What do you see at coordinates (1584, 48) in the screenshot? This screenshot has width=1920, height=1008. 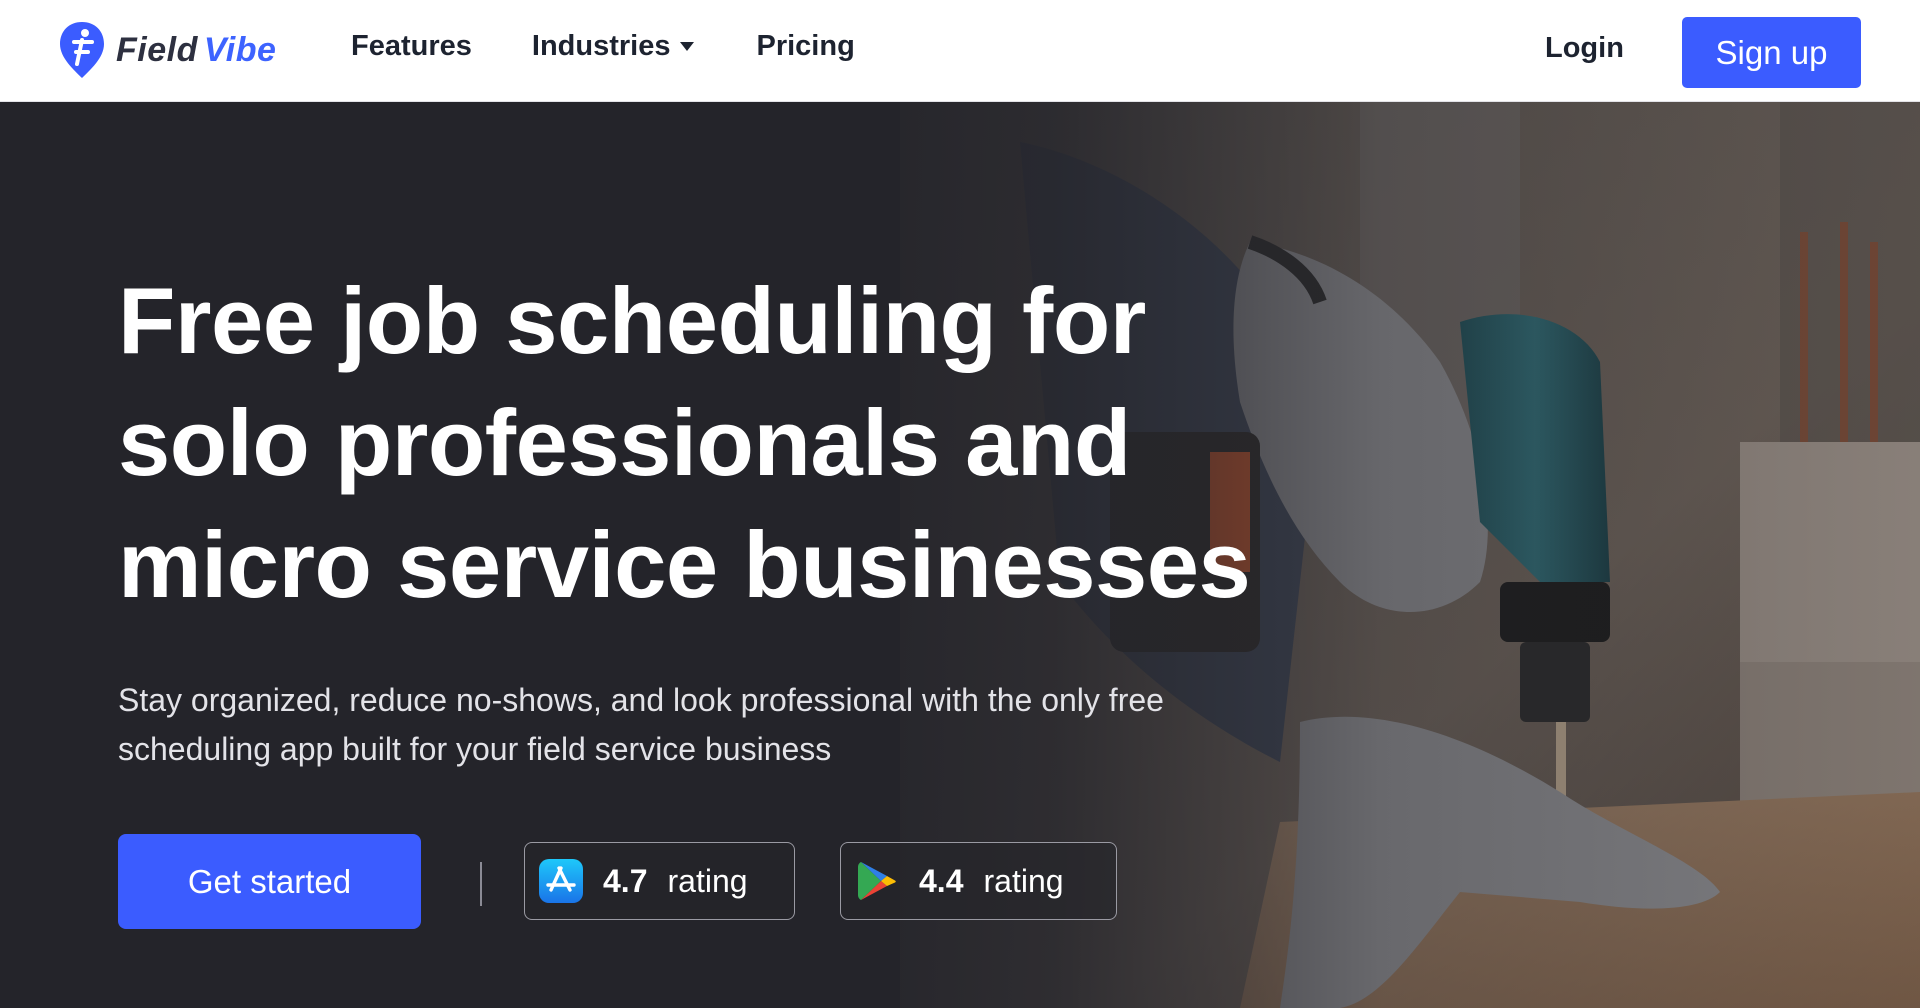 I see `login-link: Login` at bounding box center [1584, 48].